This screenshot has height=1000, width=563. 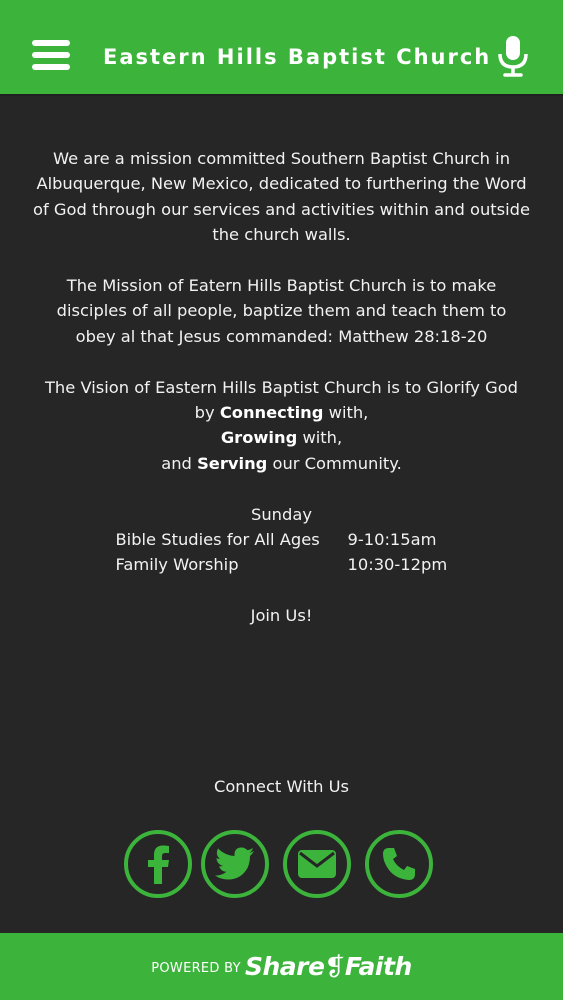 I want to click on twitter-button, so click(x=235, y=864).